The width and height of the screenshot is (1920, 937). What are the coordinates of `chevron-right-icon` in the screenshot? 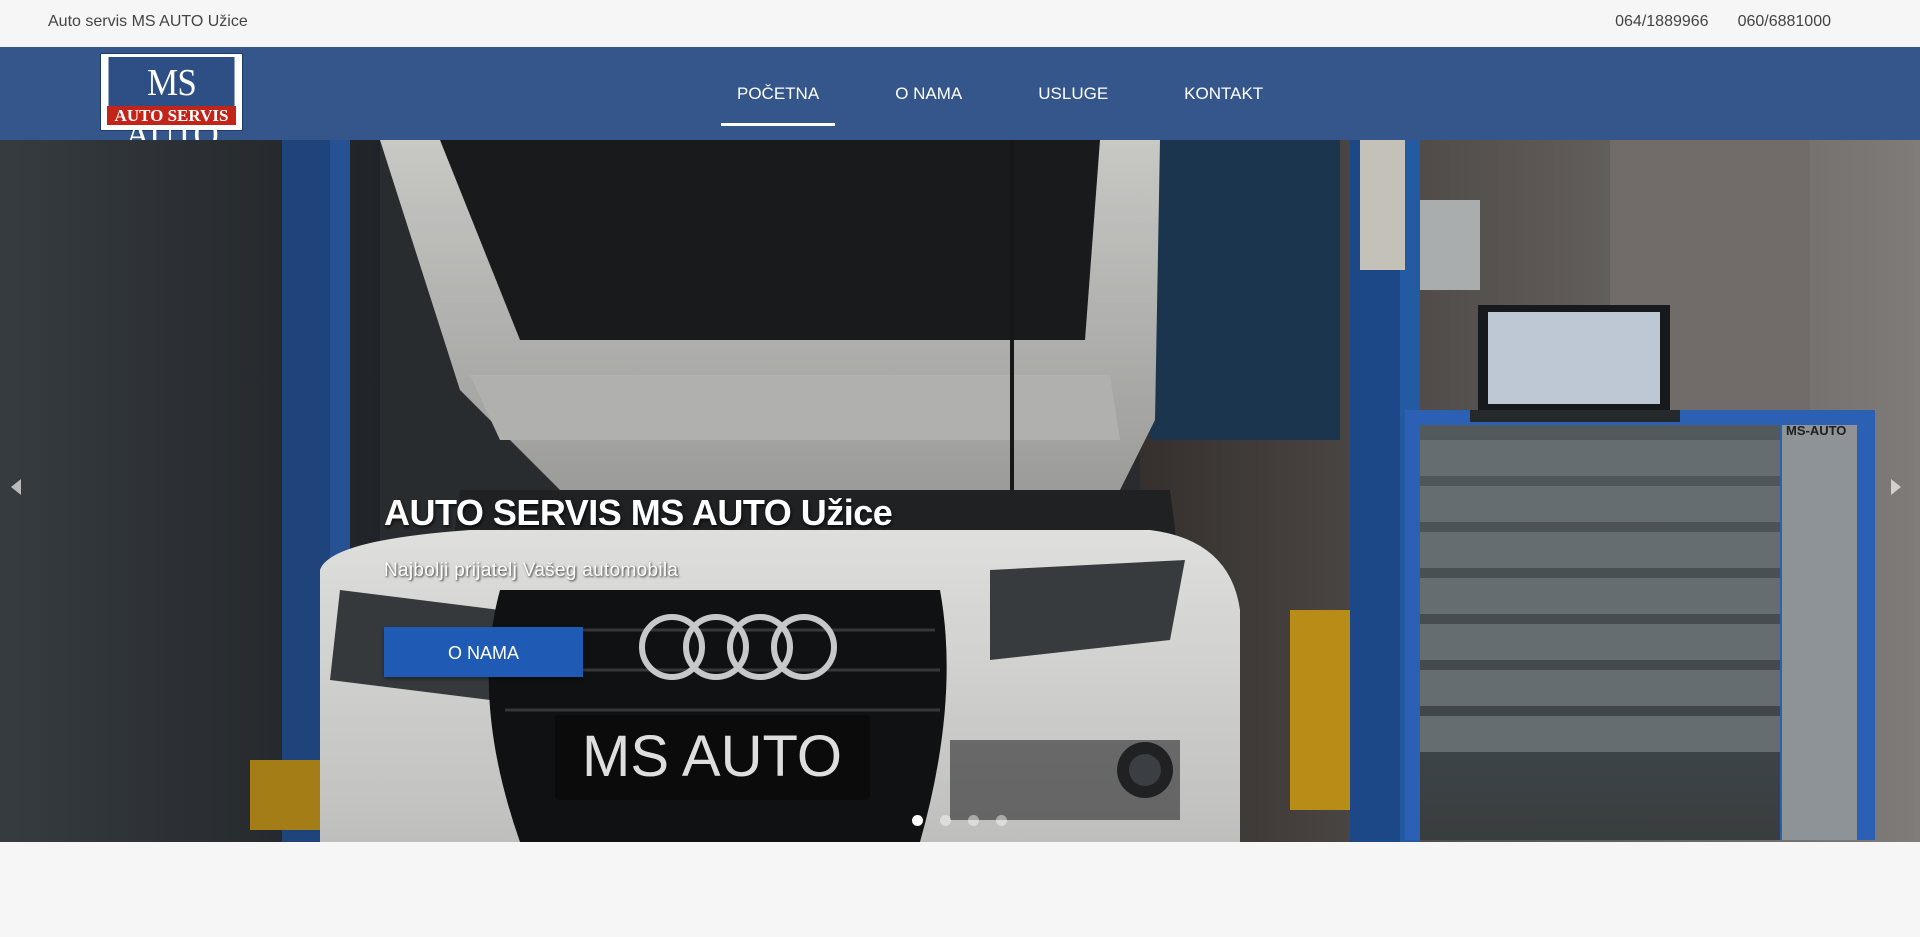 It's located at (1896, 487).